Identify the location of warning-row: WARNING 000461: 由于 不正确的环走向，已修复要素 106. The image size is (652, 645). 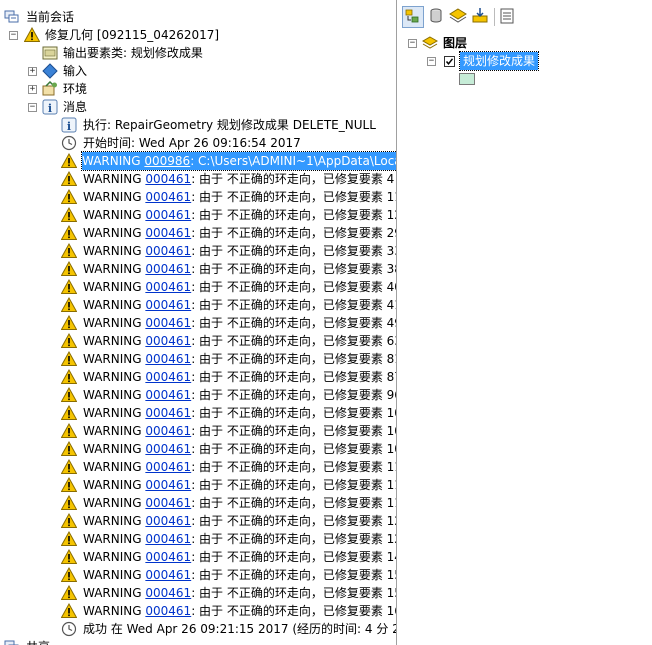
(198, 449).